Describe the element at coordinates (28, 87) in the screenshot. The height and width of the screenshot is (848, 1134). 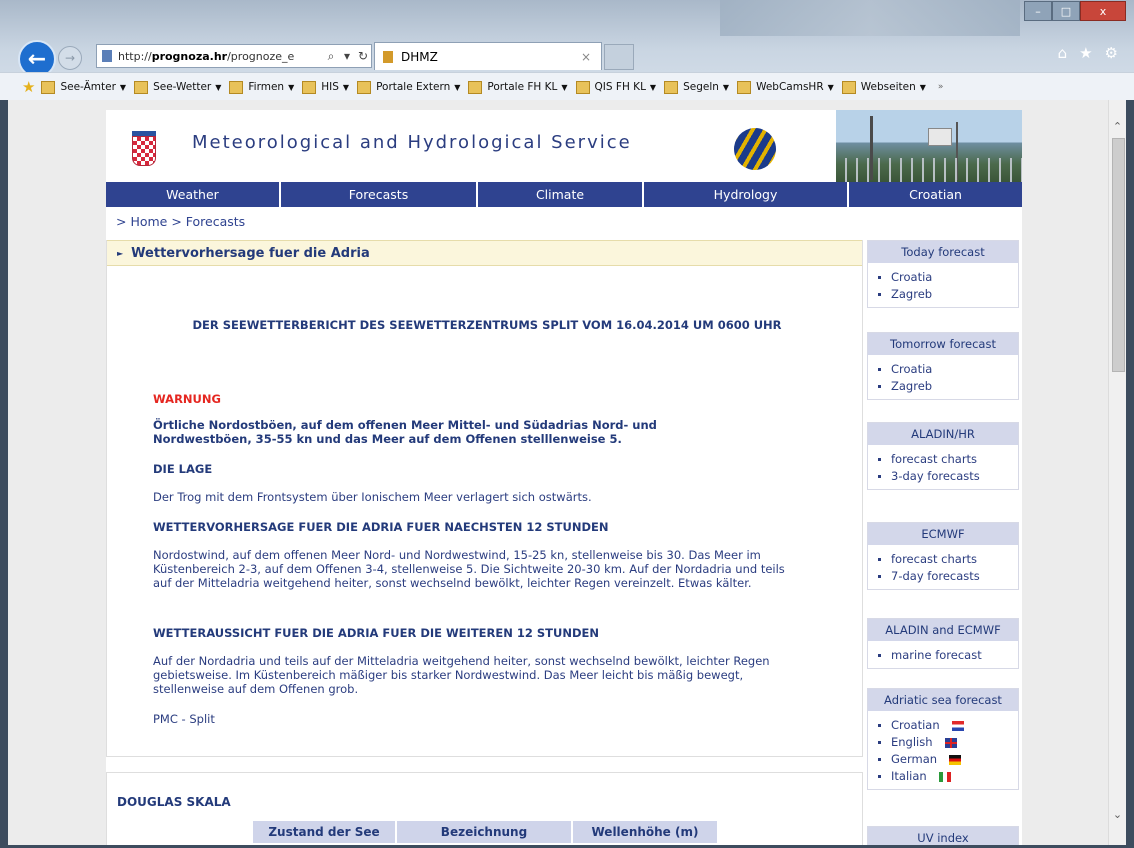
I see `add-favorite-star-icon: ★` at that location.